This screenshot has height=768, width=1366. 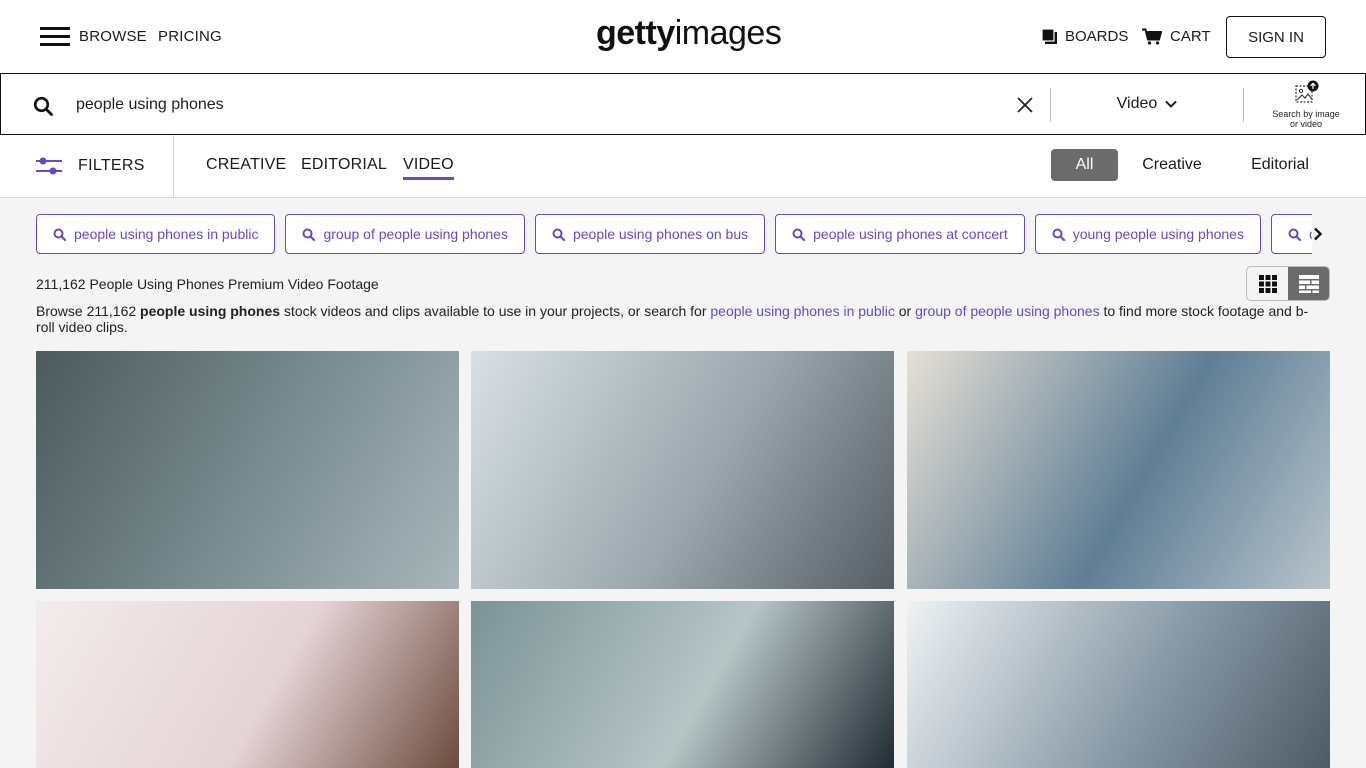 I want to click on logo-light: images, so click(x=728, y=33).